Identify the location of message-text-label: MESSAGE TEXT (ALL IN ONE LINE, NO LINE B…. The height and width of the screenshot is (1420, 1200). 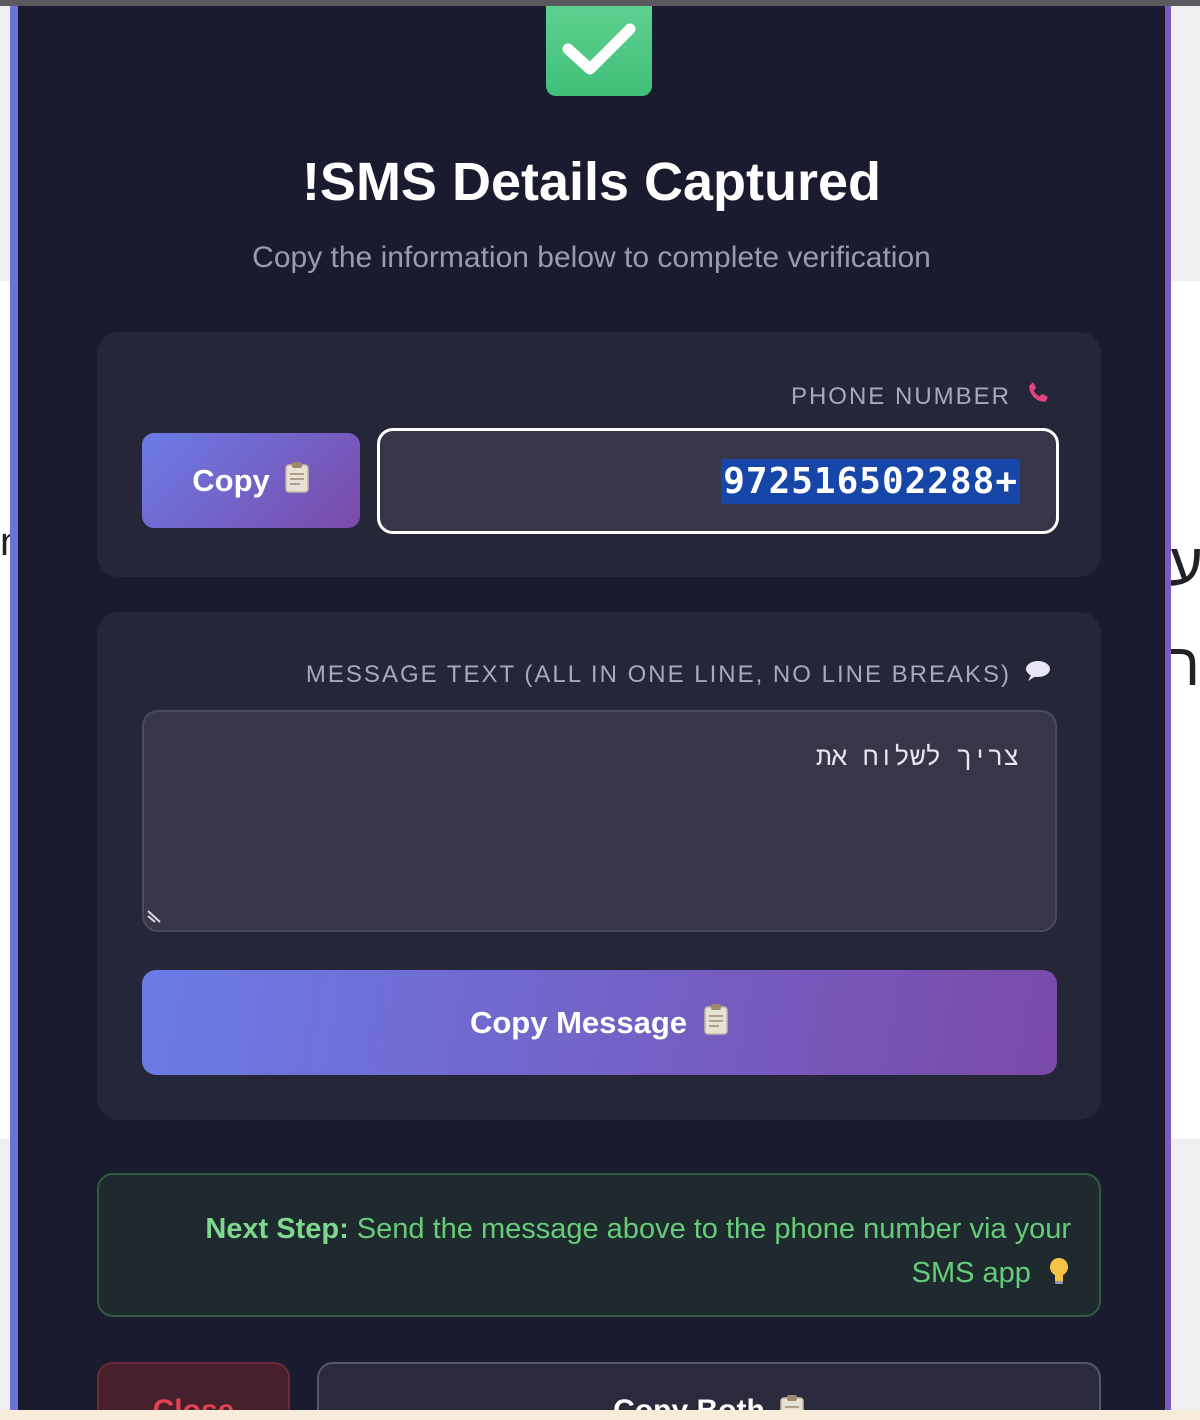
(678, 674).